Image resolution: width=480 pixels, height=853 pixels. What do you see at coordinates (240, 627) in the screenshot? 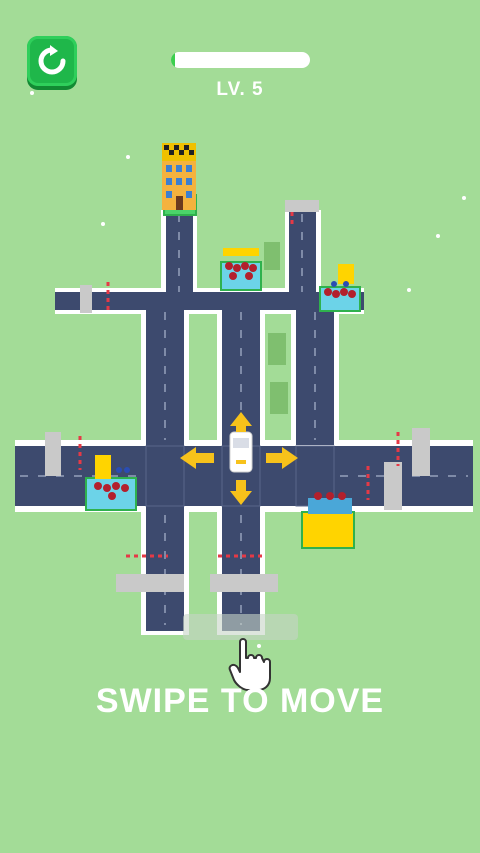
I see `swipe-track` at bounding box center [240, 627].